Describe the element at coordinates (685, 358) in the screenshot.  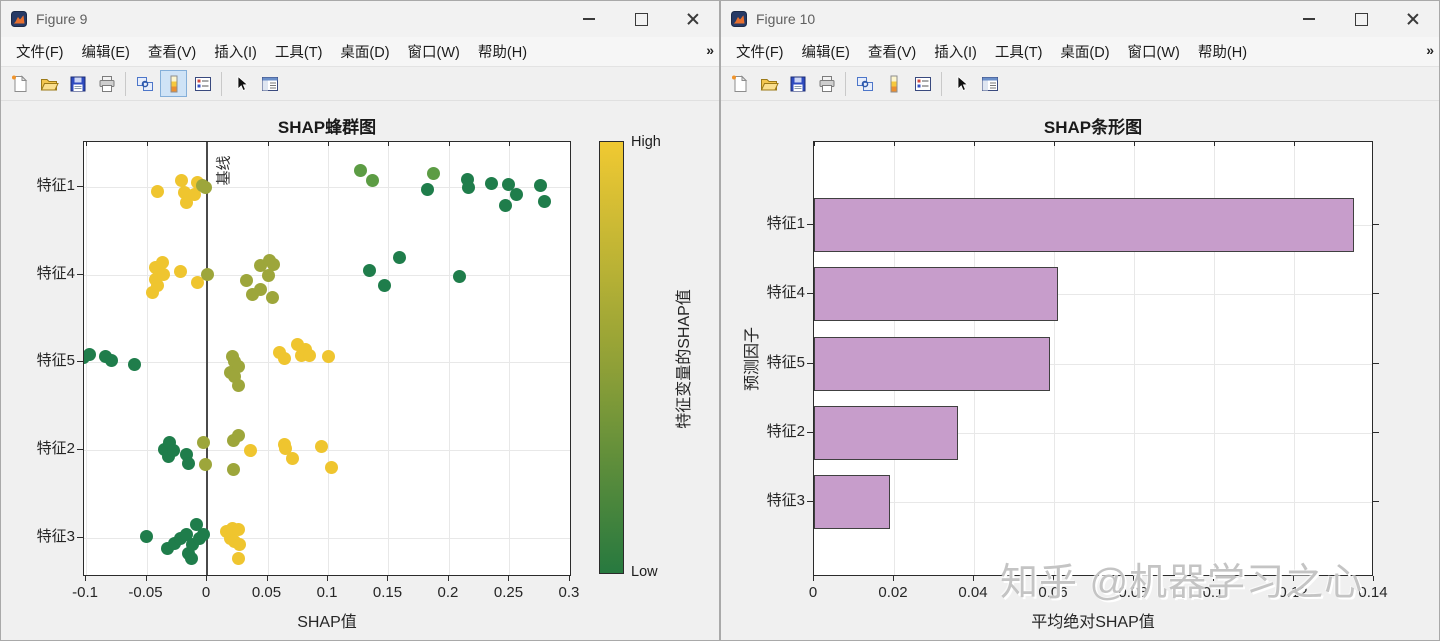
I see `colorbar-axis-label: 特征变量的SHAP值` at that location.